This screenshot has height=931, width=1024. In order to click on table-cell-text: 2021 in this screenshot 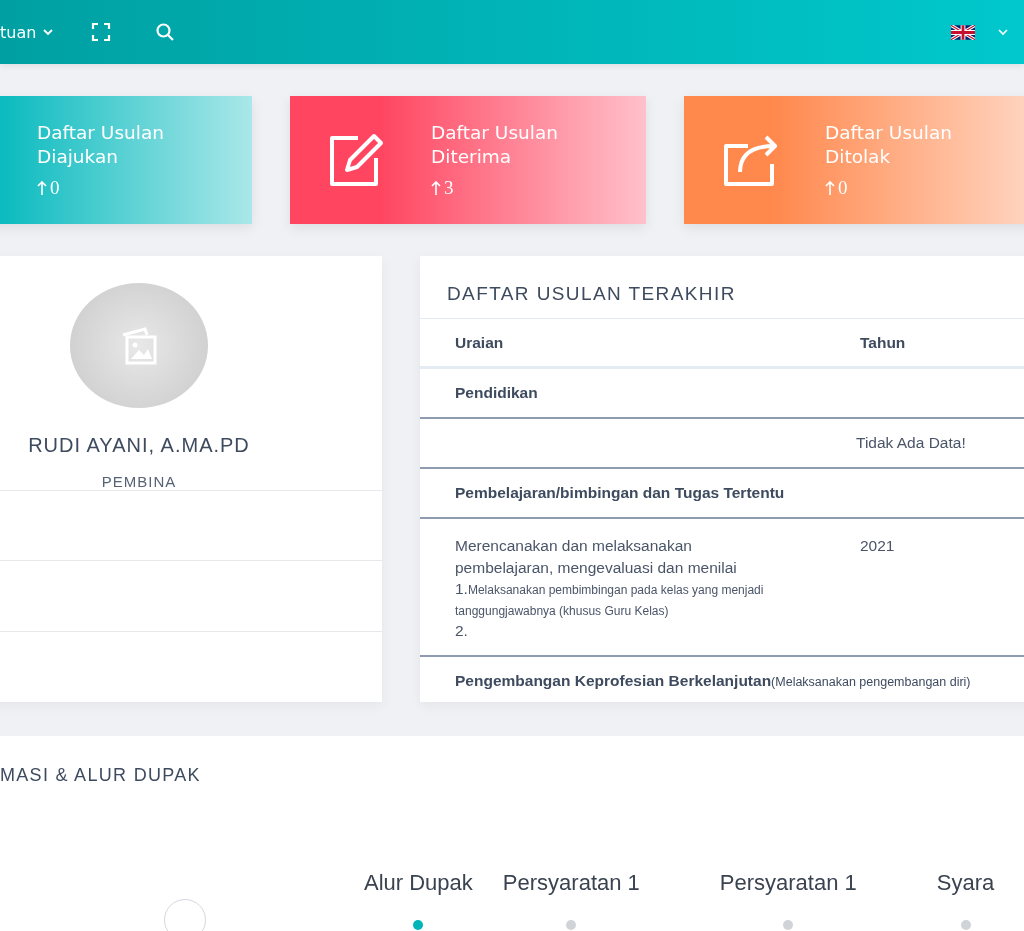, I will do `click(877, 546)`.